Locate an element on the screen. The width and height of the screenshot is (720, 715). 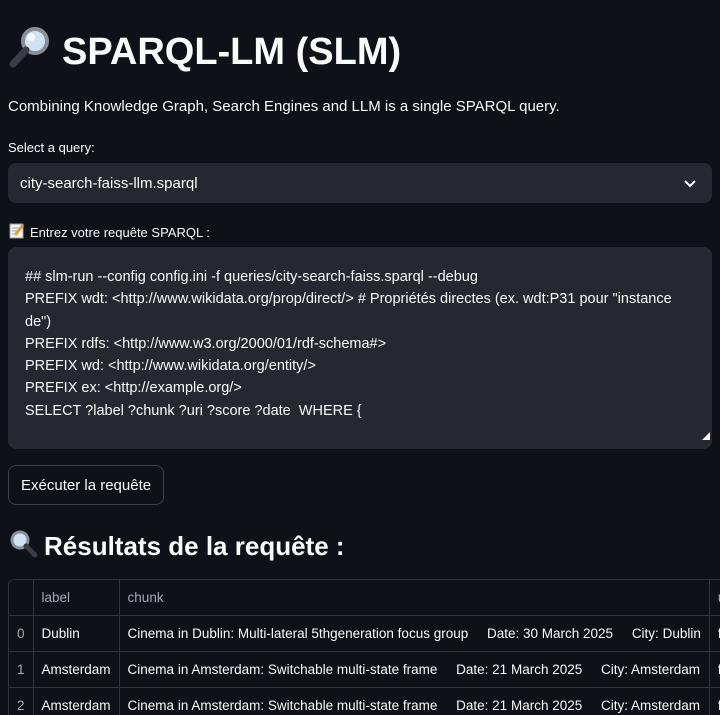
query-editor-label-text: Entrez votre requête SPARQL : is located at coordinates (120, 232).